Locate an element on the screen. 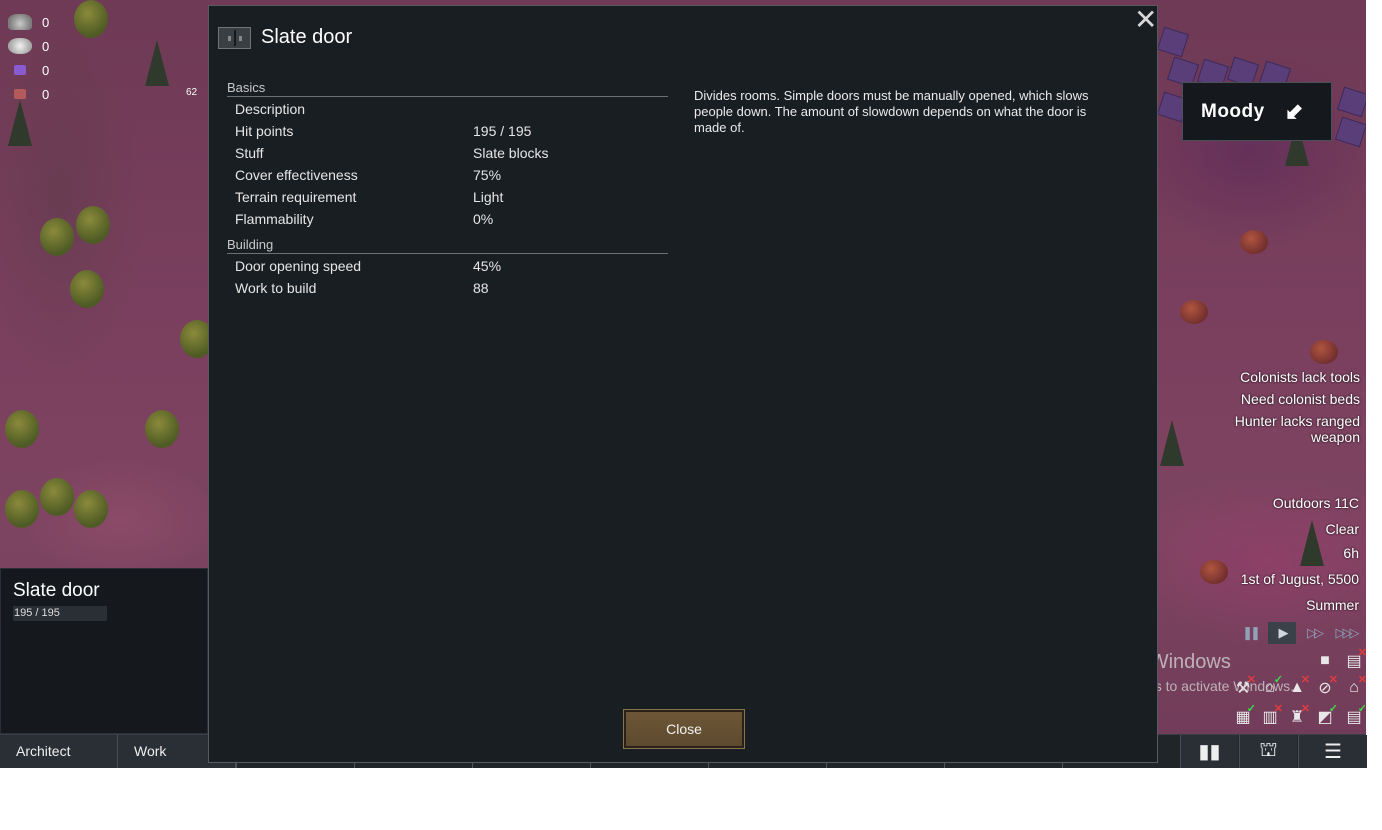 The image size is (1382, 830). resource-purple: 0 is located at coordinates (28, 70).